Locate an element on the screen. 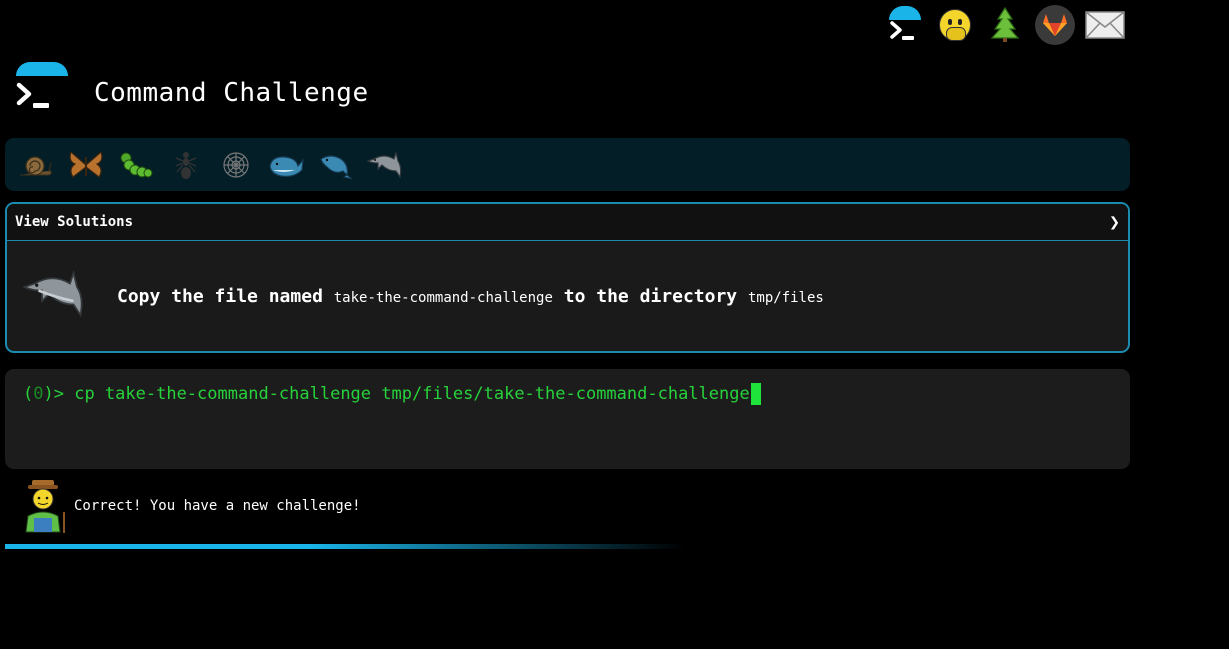 This screenshot has width=1229, height=649. level-spider-web is located at coordinates (236, 165).